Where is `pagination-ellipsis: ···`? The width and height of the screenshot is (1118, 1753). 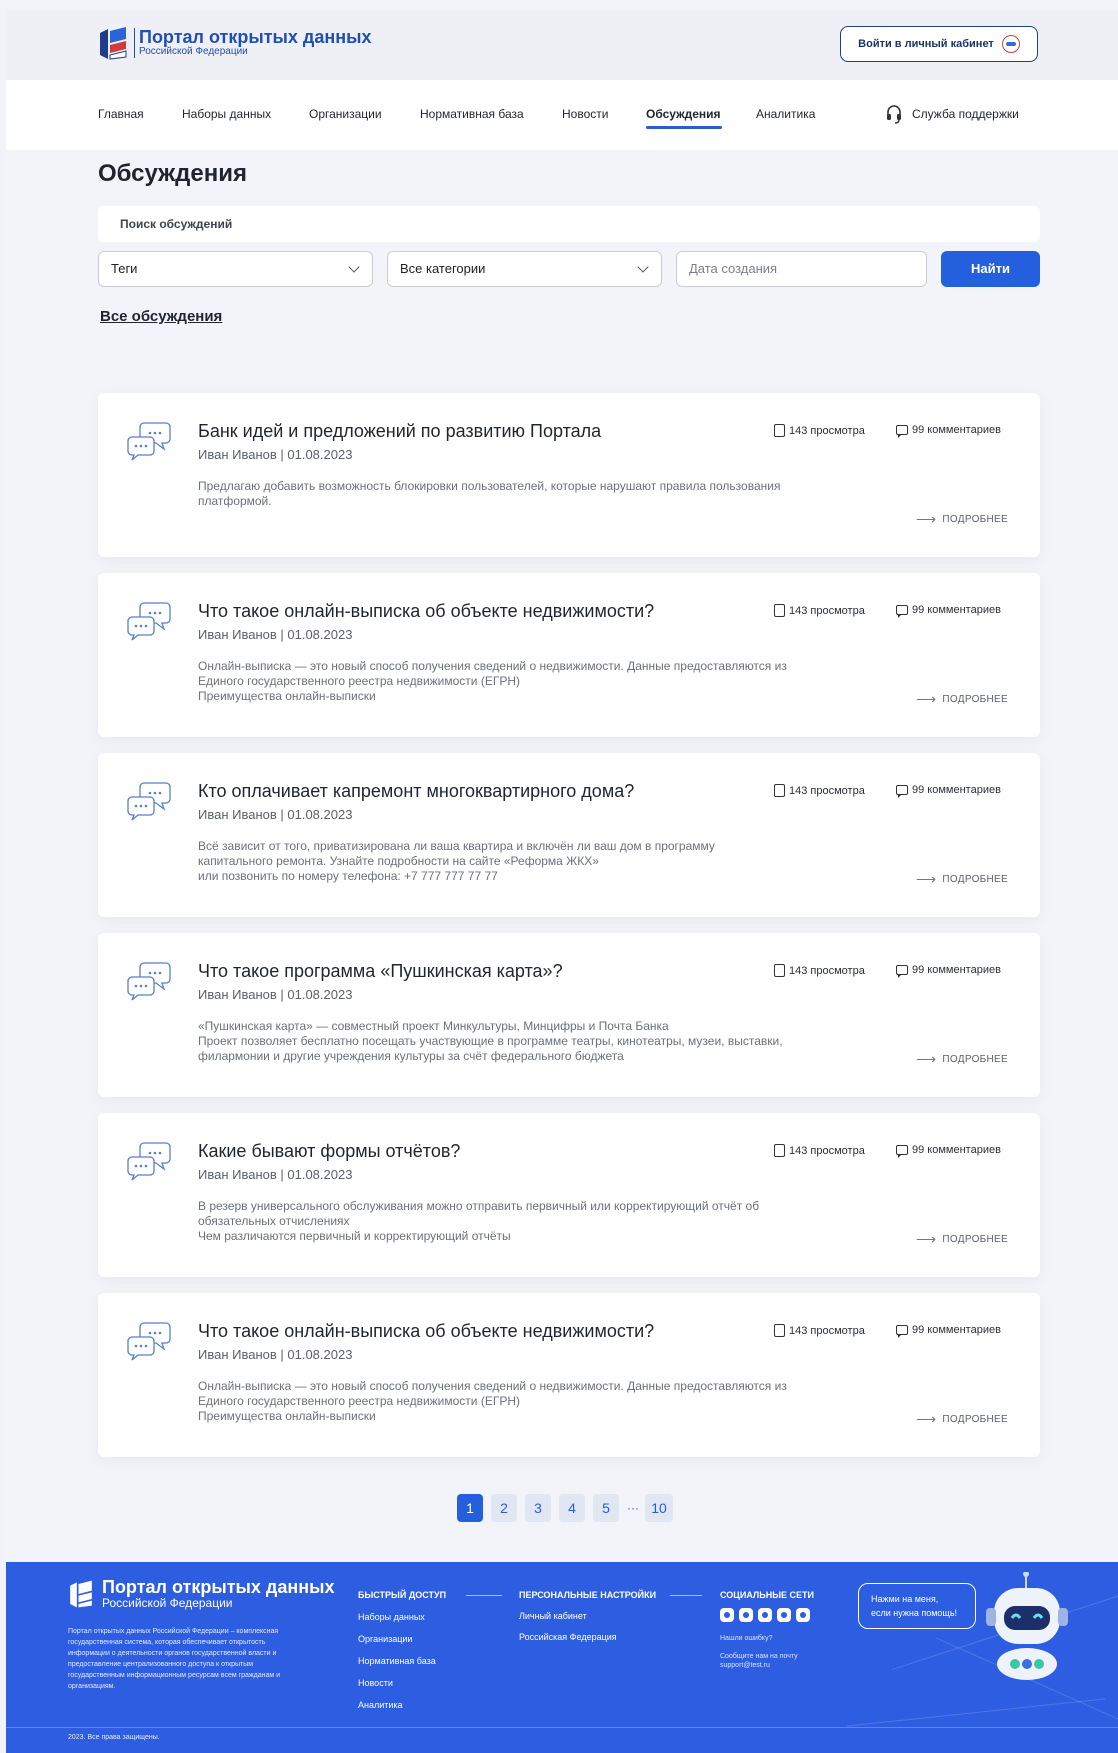
pagination-ellipsis: ··· is located at coordinates (633, 1508).